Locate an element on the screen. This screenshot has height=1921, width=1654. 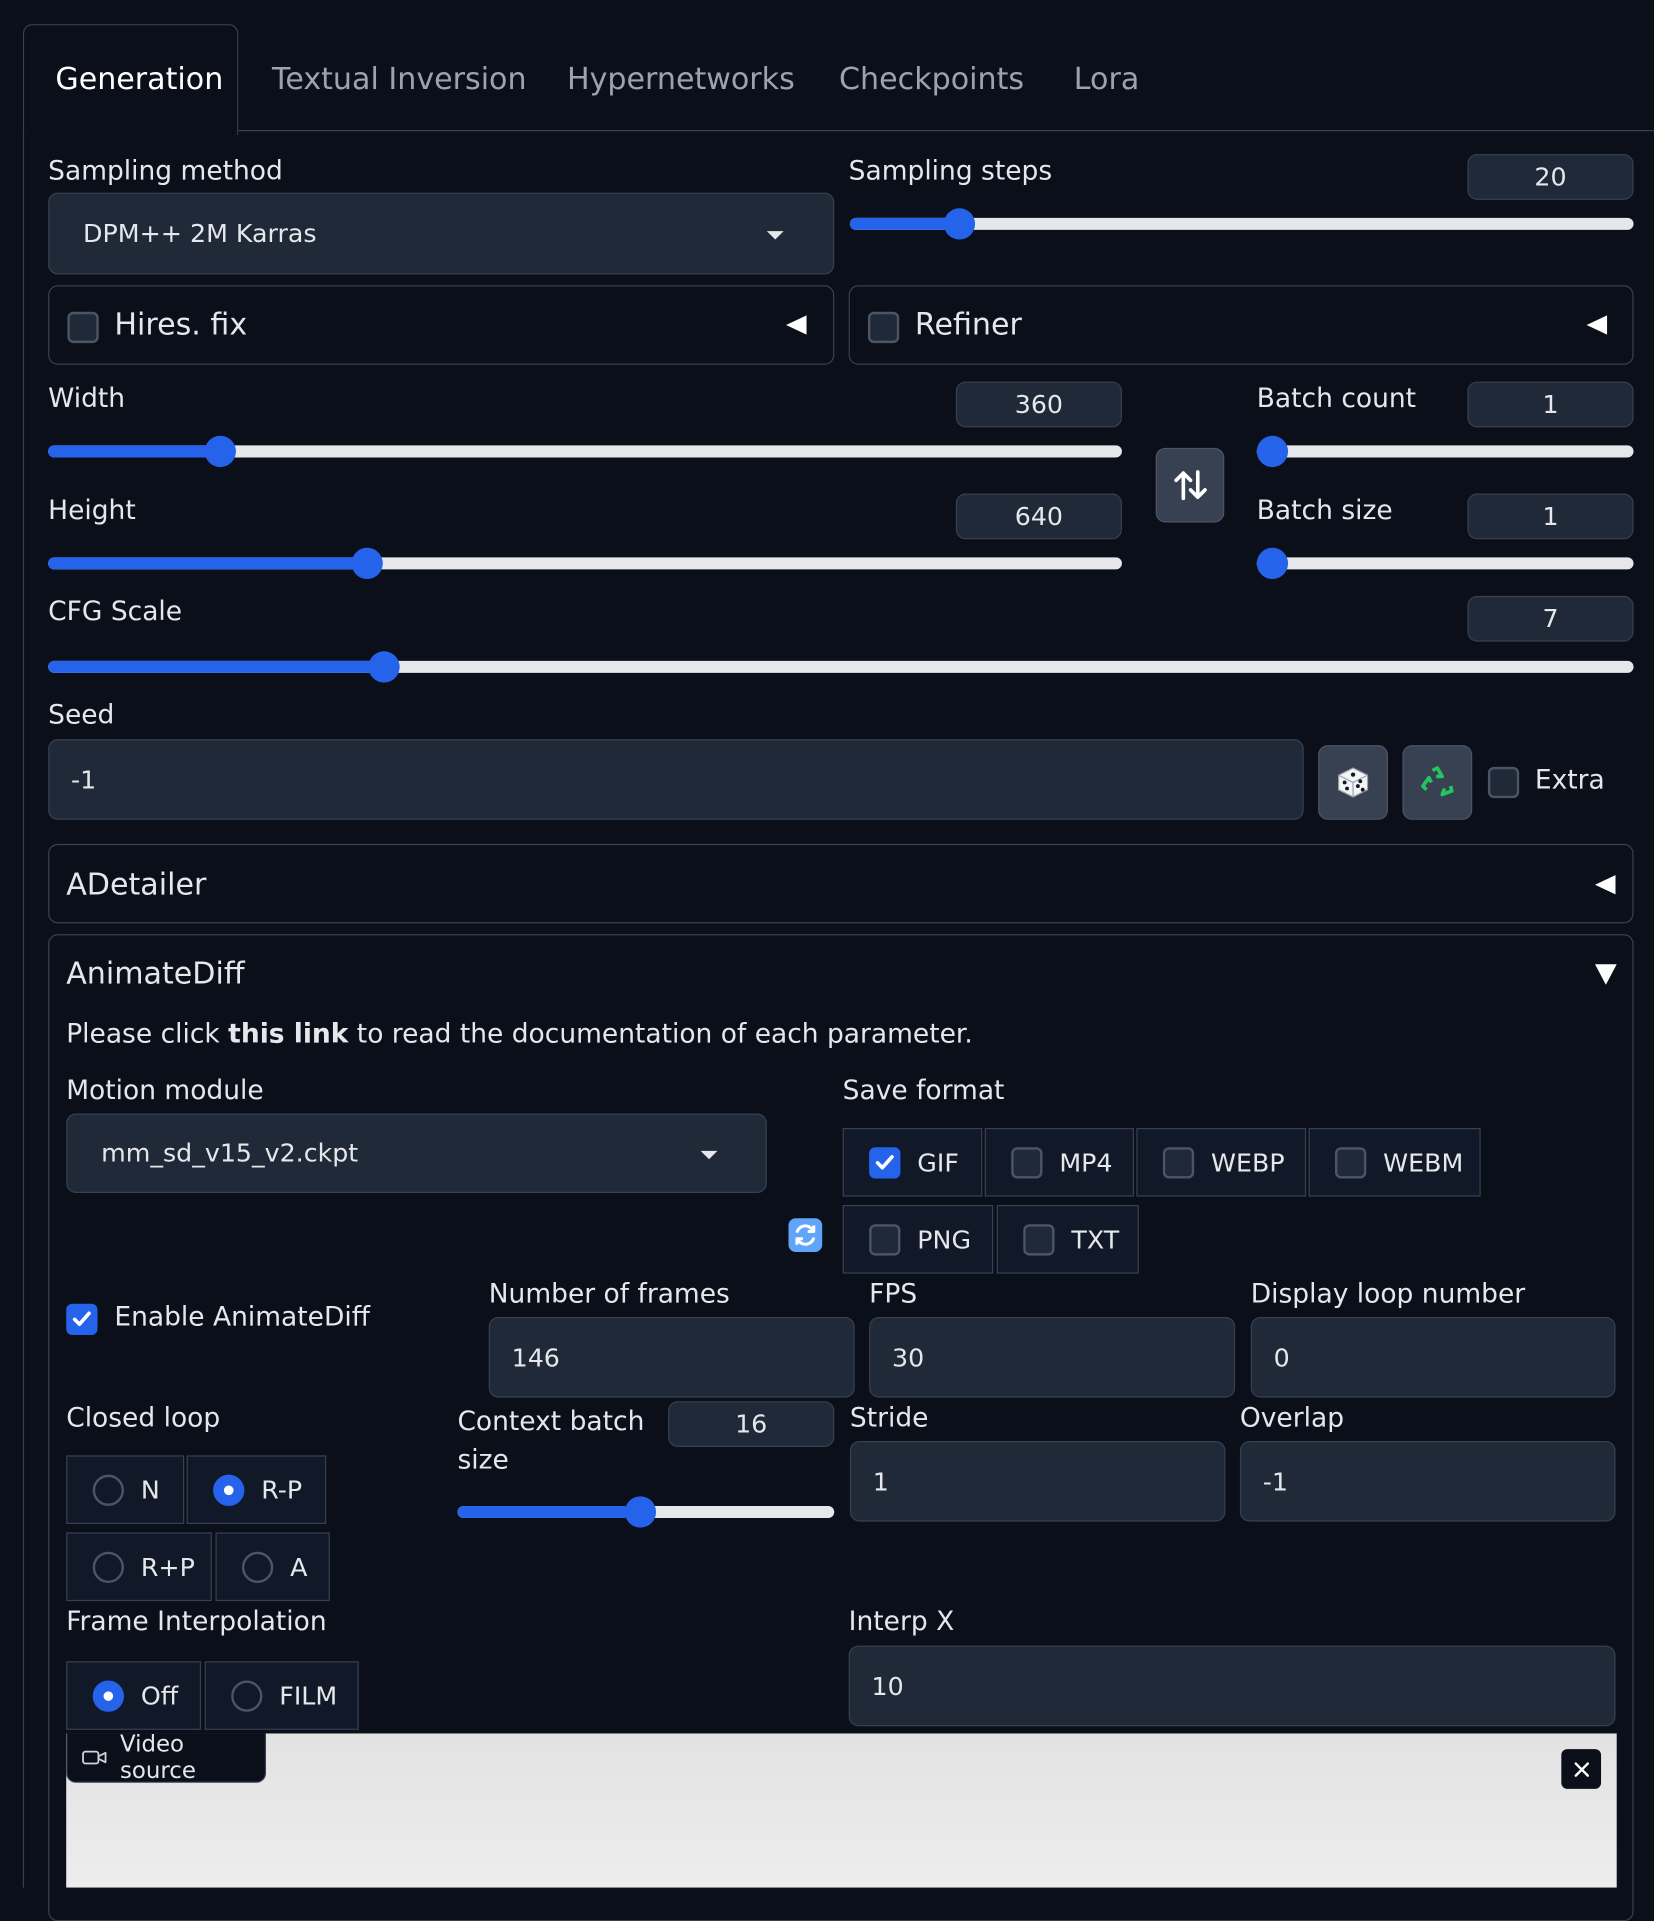
format-option-webm: WEBM is located at coordinates (1394, 1162).